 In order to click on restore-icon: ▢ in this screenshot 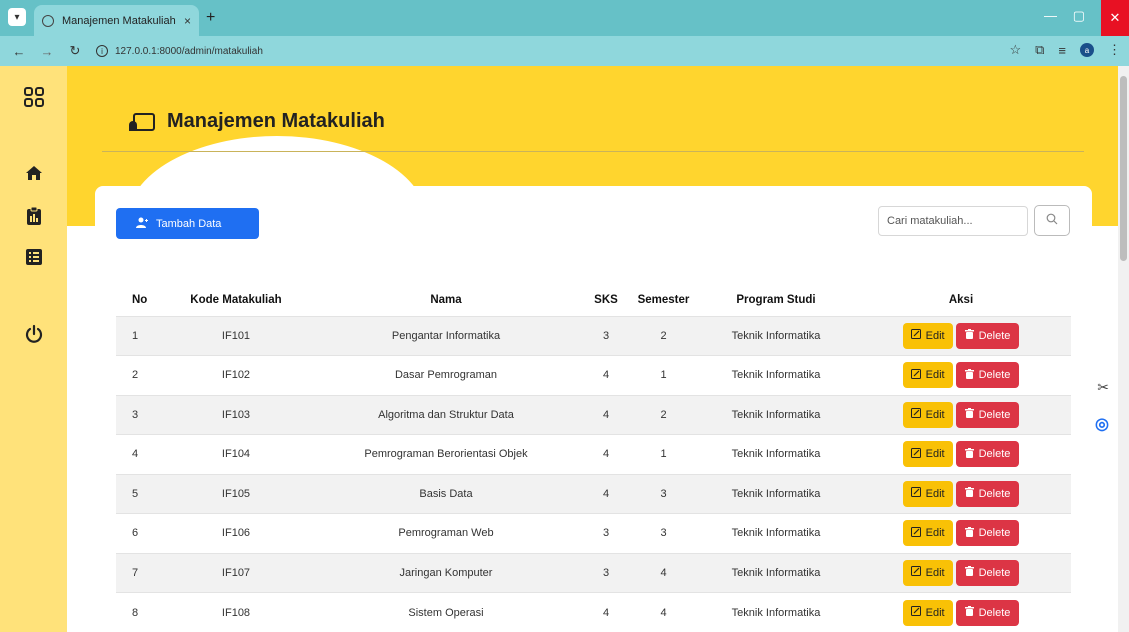, I will do `click(1079, 16)`.